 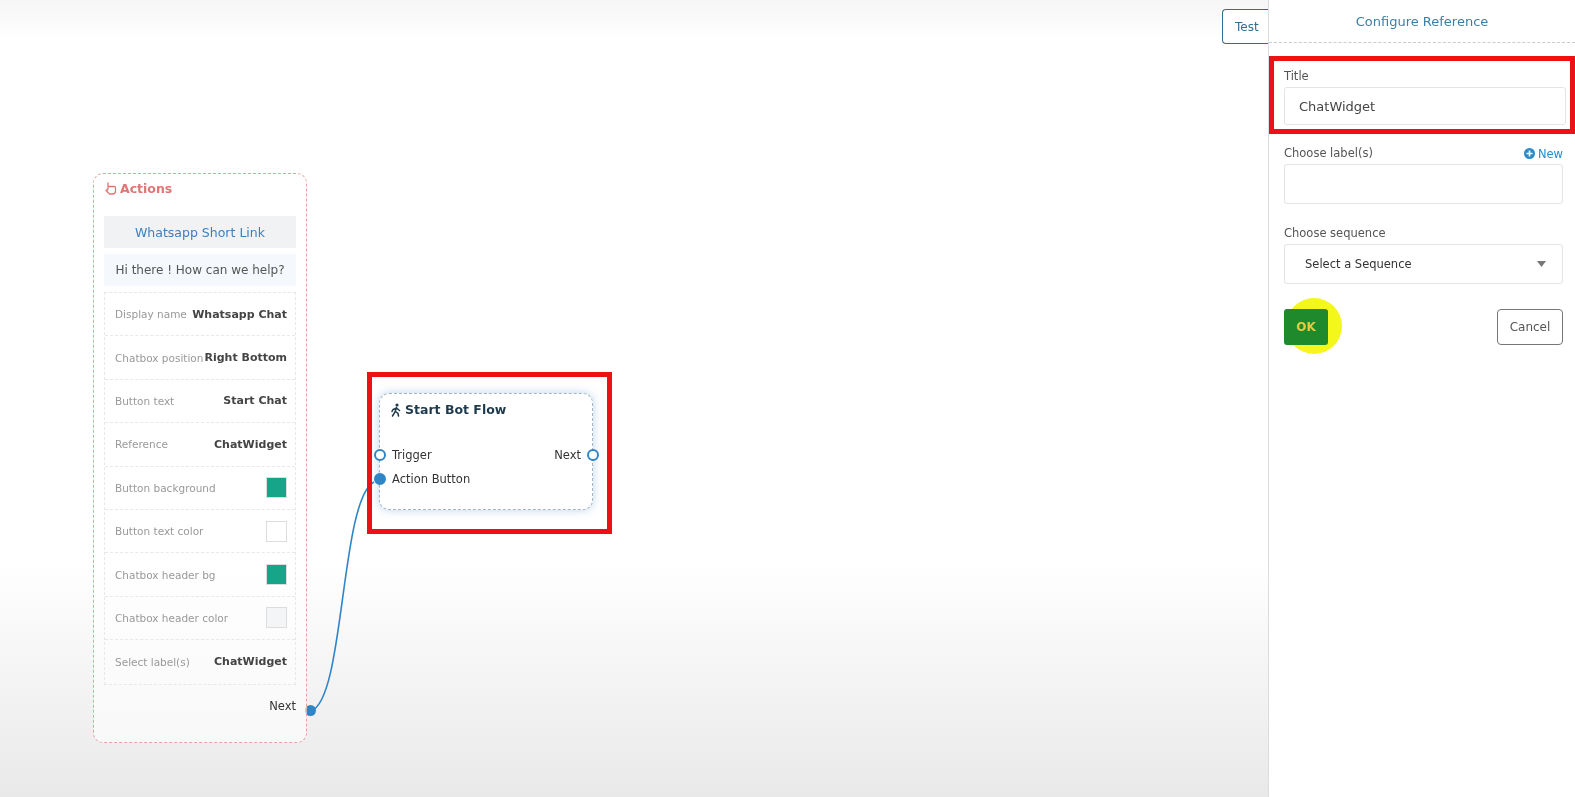 What do you see at coordinates (200, 232) in the screenshot?
I see `node-header: Whatsapp Short Link` at bounding box center [200, 232].